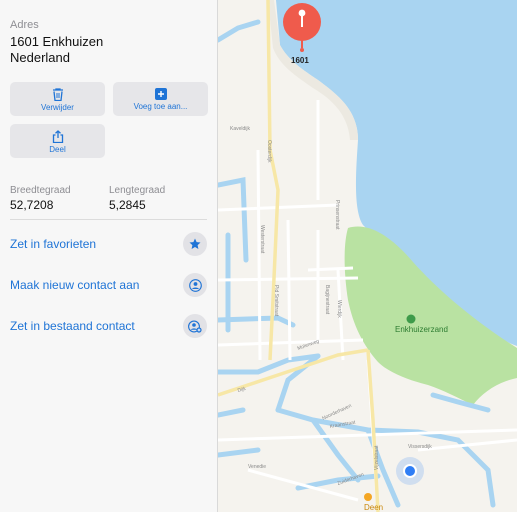 This screenshot has width=517, height=512. I want to click on longitude-value: 5,2845, so click(127, 205).